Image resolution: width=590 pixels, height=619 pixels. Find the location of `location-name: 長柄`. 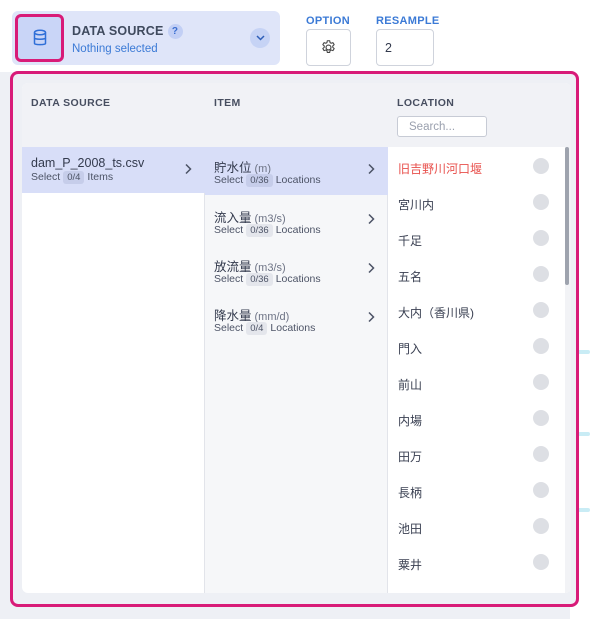

location-name: 長柄 is located at coordinates (410, 493).